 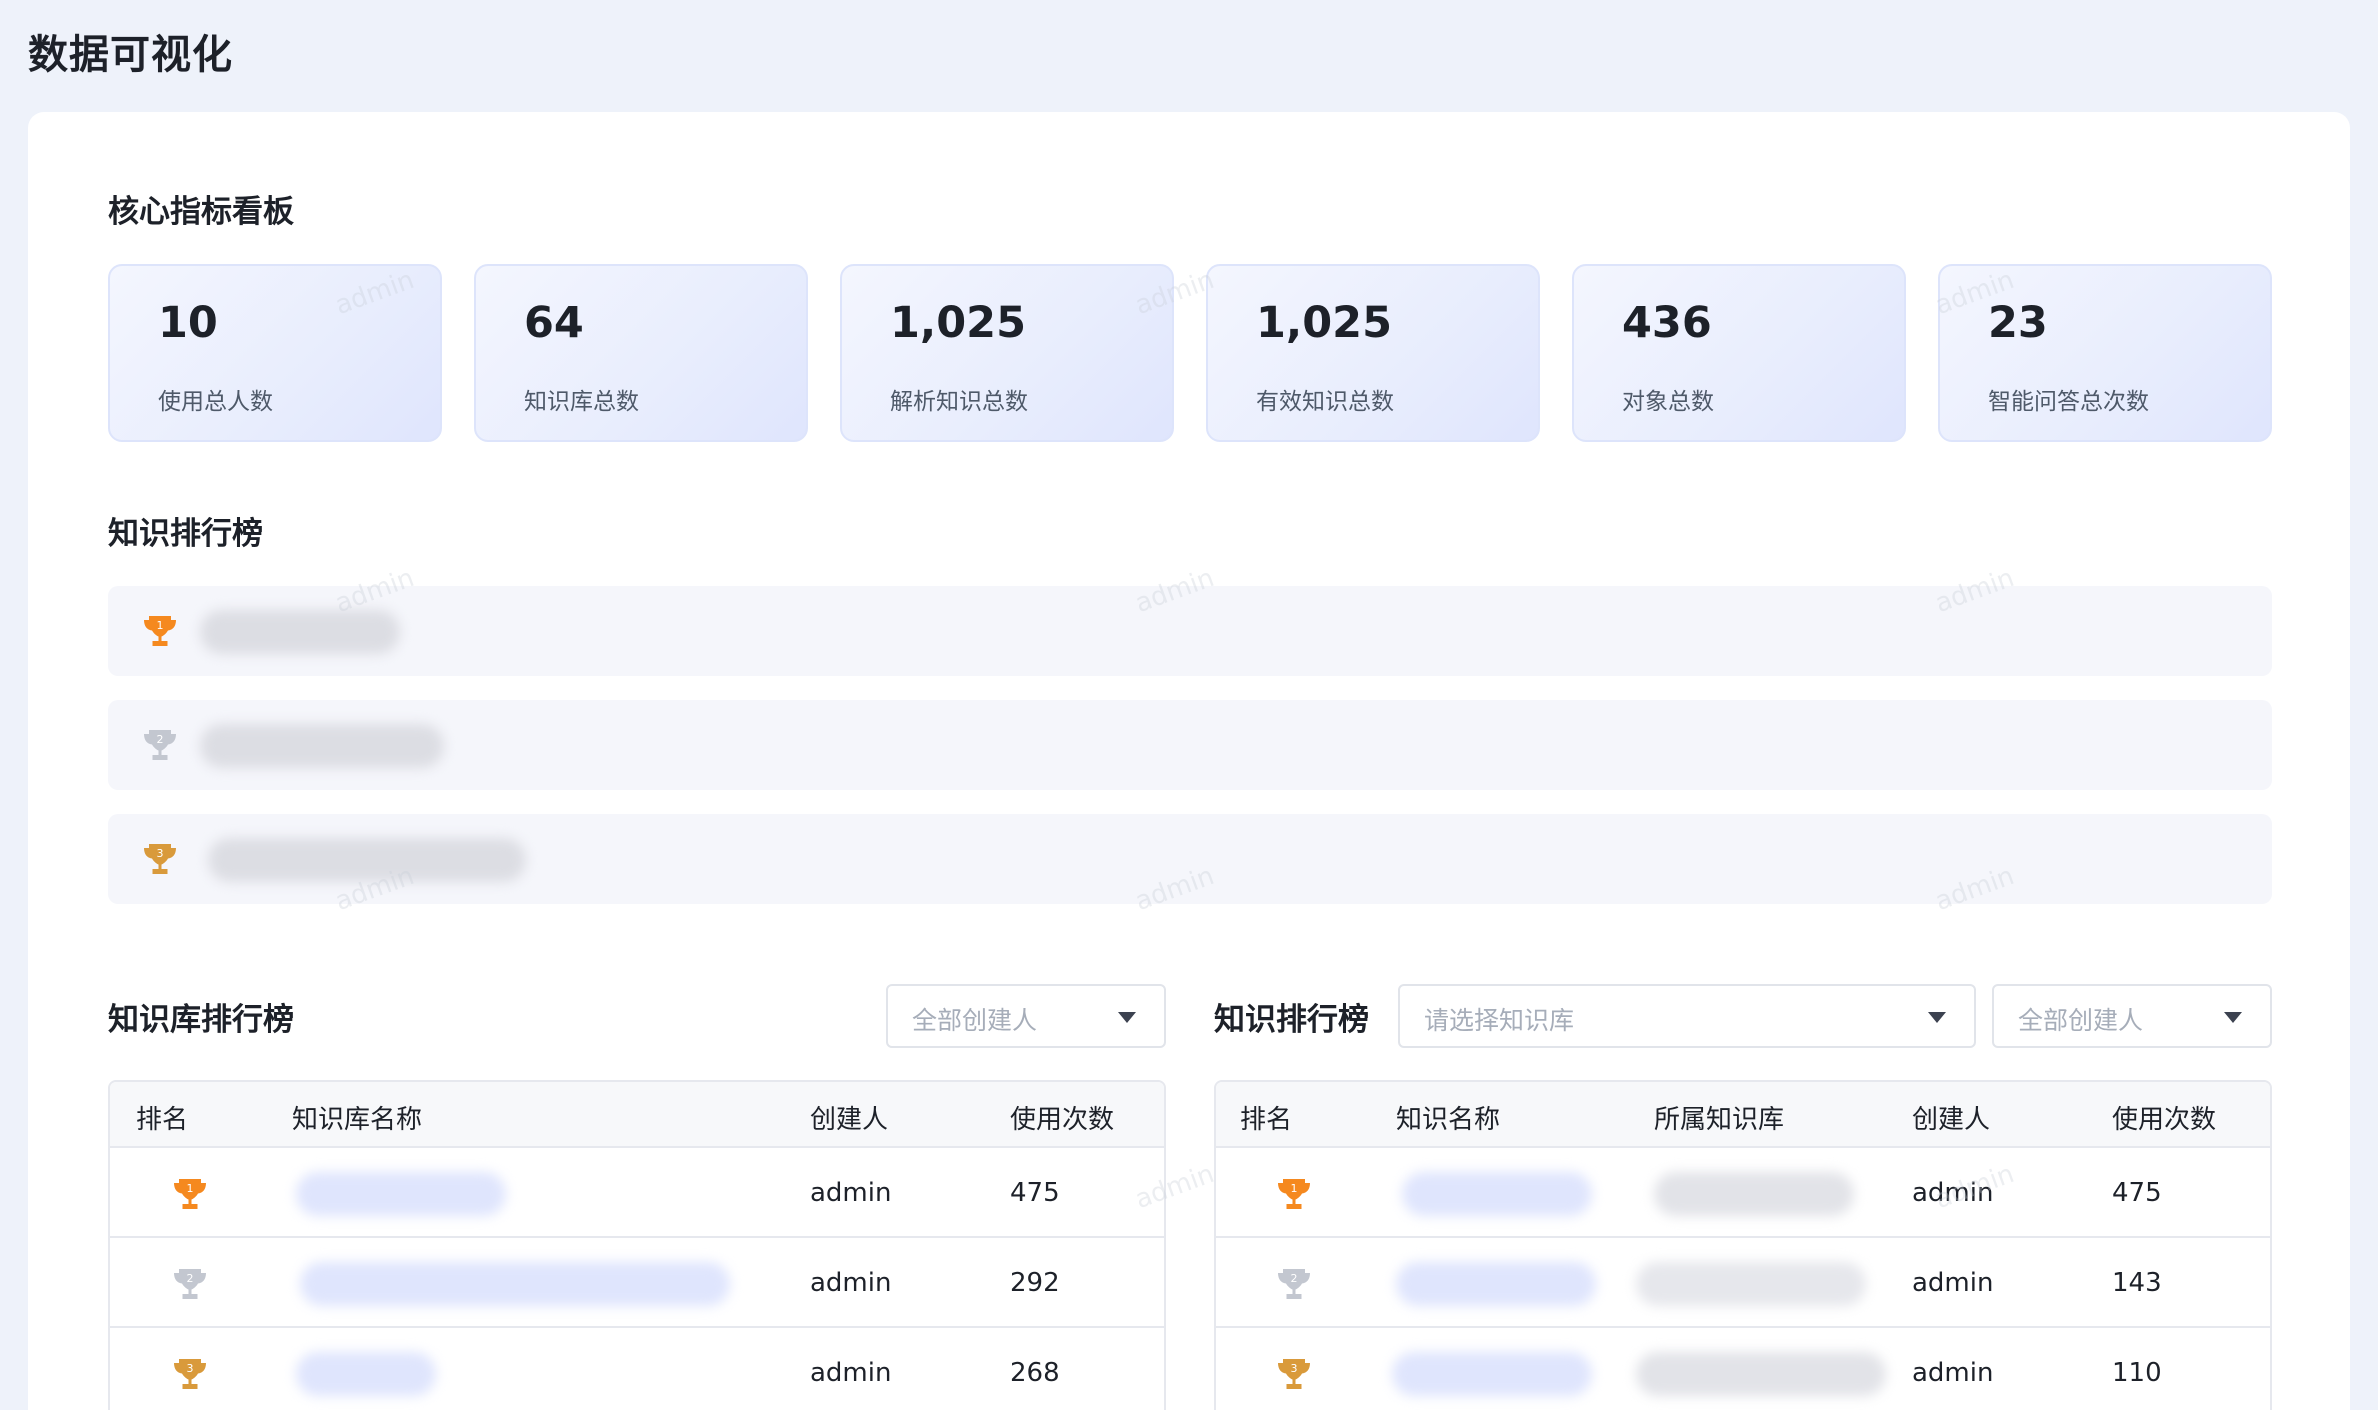 I want to click on kpi-card-parsed-knowledge: 1,025 解析知识总数, so click(x=1007, y=353).